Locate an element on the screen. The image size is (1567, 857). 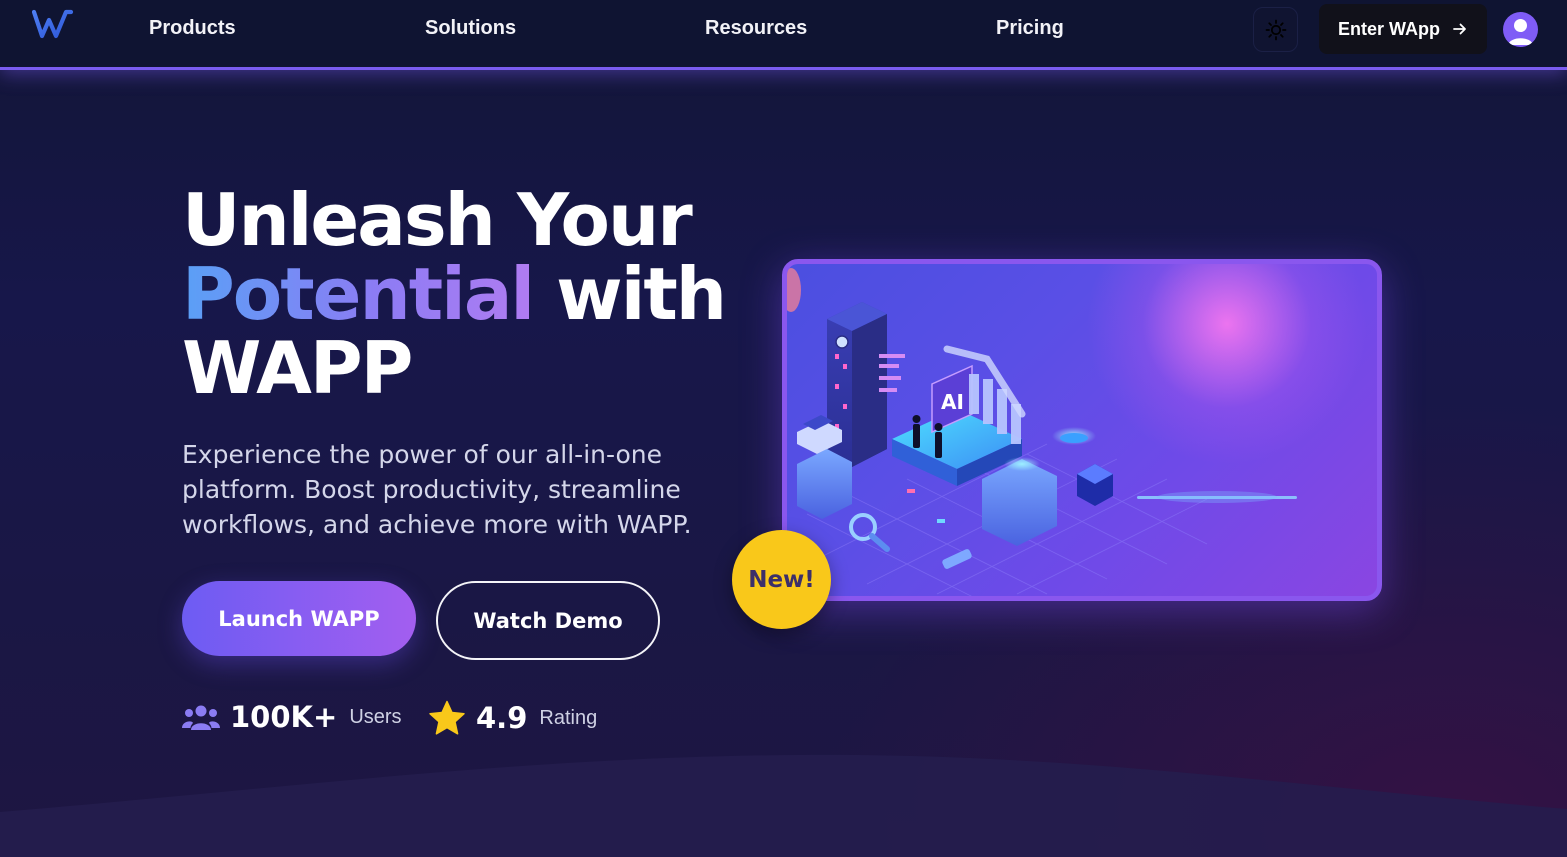
stat-users: 100K+ Users is located at coordinates (292, 717).